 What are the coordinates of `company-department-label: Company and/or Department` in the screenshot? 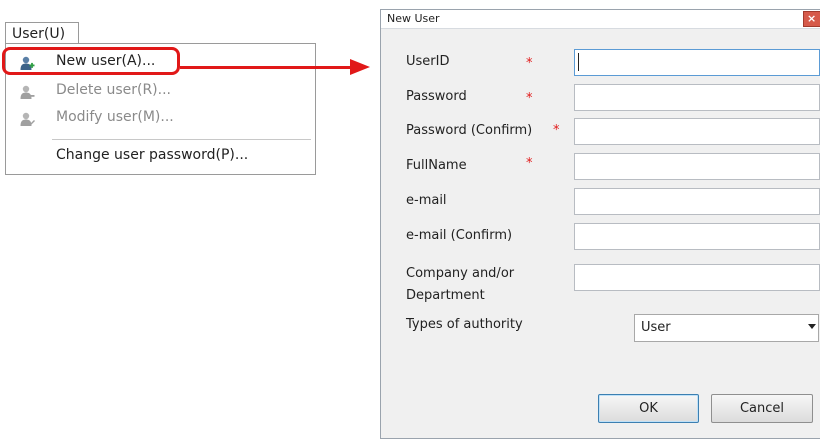 It's located at (460, 284).